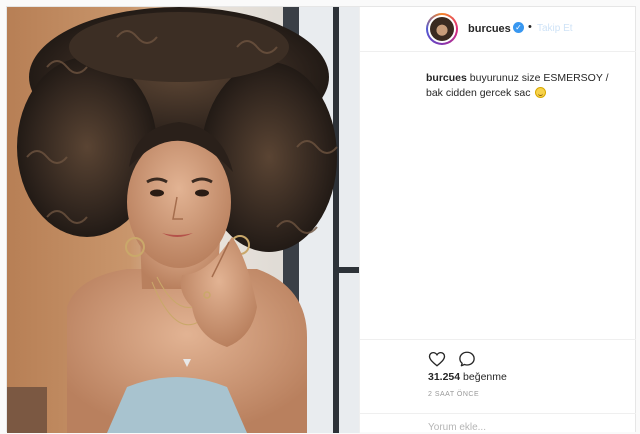 The height and width of the screenshot is (434, 640). Describe the element at coordinates (541, 92) in the screenshot. I see `grinning-face-emoji-icon` at that location.